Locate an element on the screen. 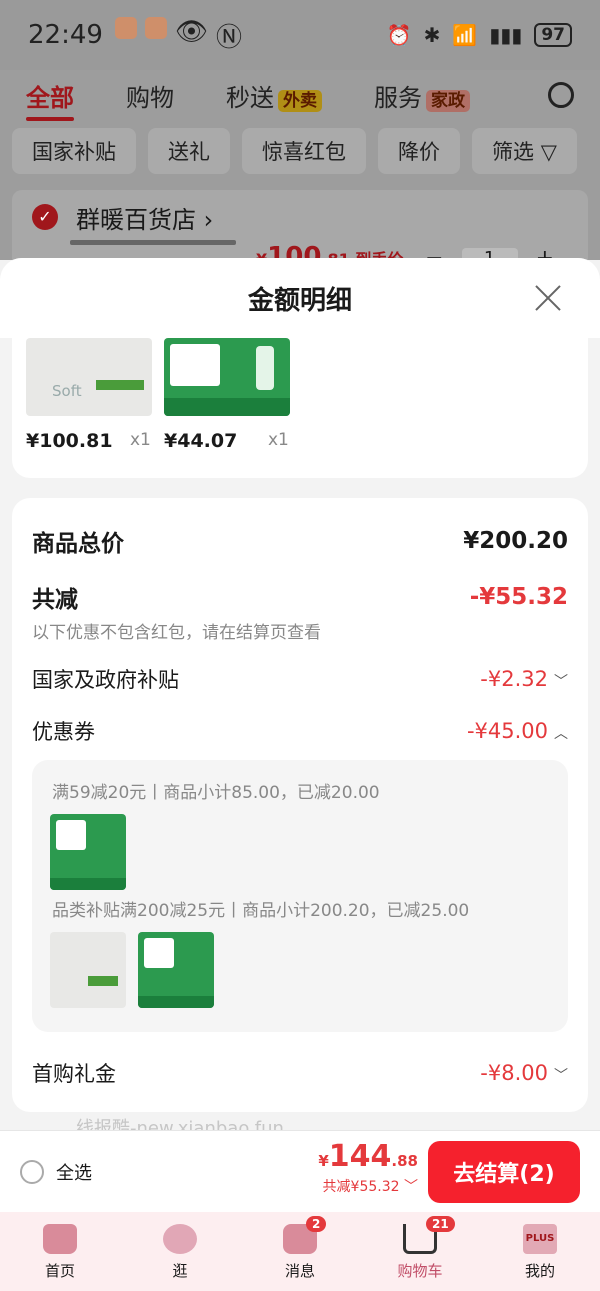 This screenshot has height=1291, width=600. tab-label: 逛 is located at coordinates (180, 1271).